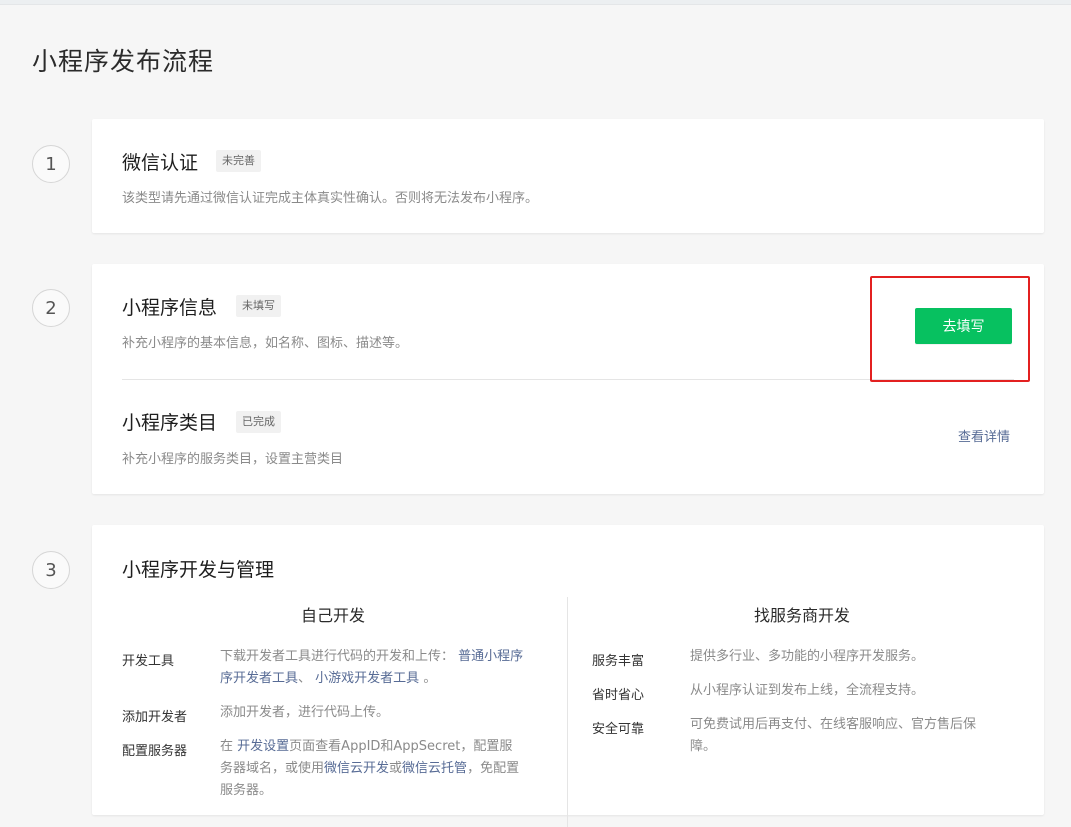 This screenshot has width=1071, height=827. Describe the element at coordinates (263, 746) in the screenshot. I see `dev-settings-link: 开发设置` at that location.